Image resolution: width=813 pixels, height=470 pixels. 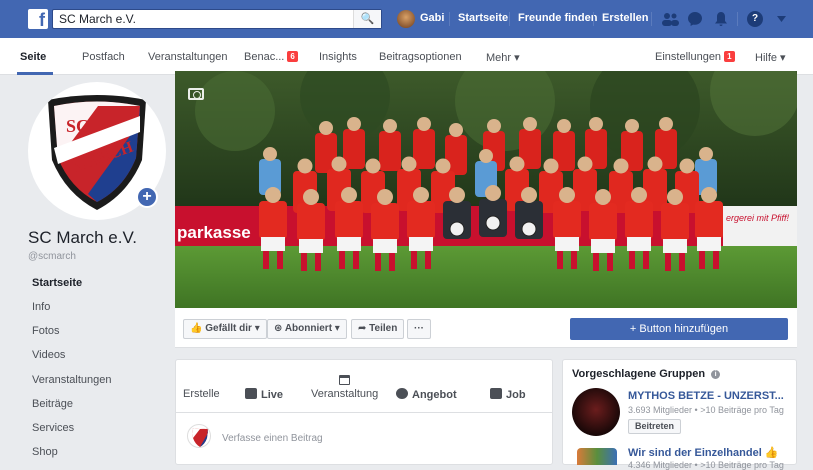 I want to click on banner-right-text: ergerei mit Pfiff!, so click(x=758, y=218).